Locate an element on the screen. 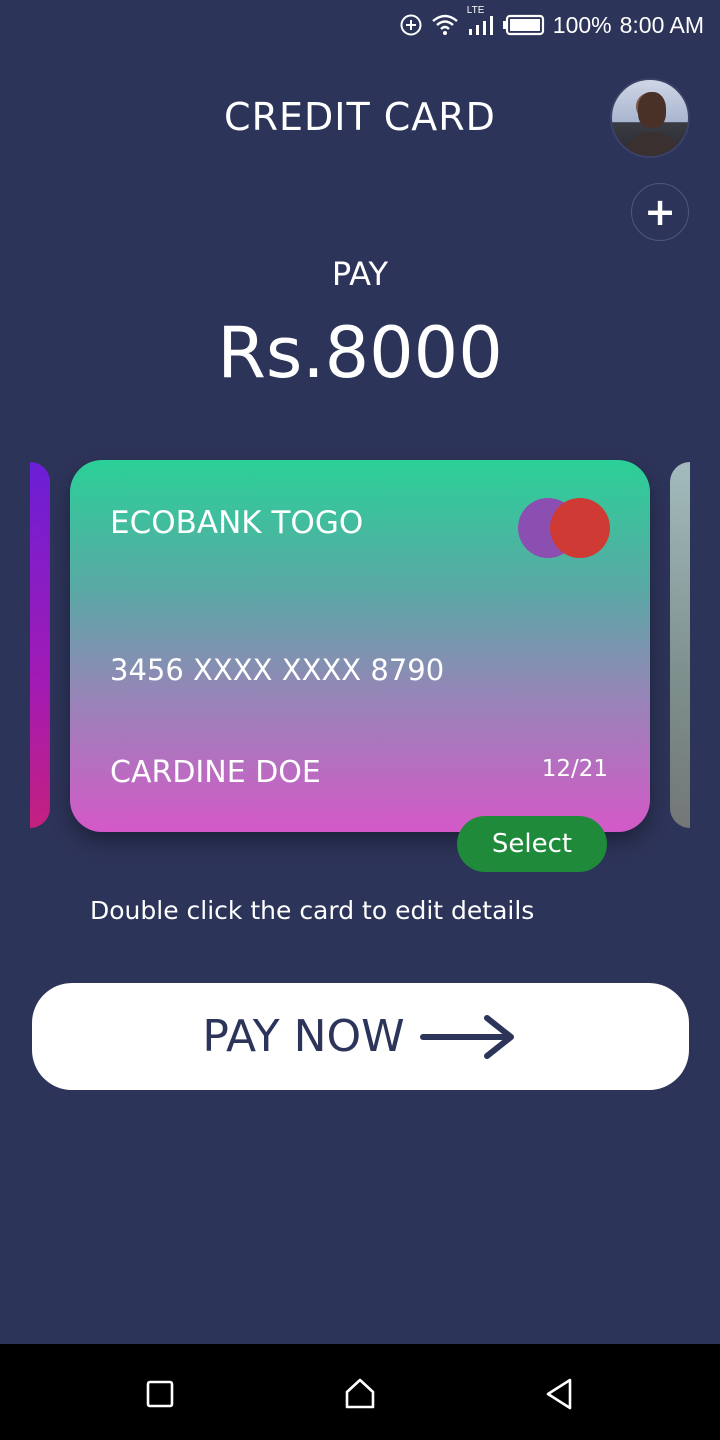  clock: 8:00 AM is located at coordinates (661, 24).